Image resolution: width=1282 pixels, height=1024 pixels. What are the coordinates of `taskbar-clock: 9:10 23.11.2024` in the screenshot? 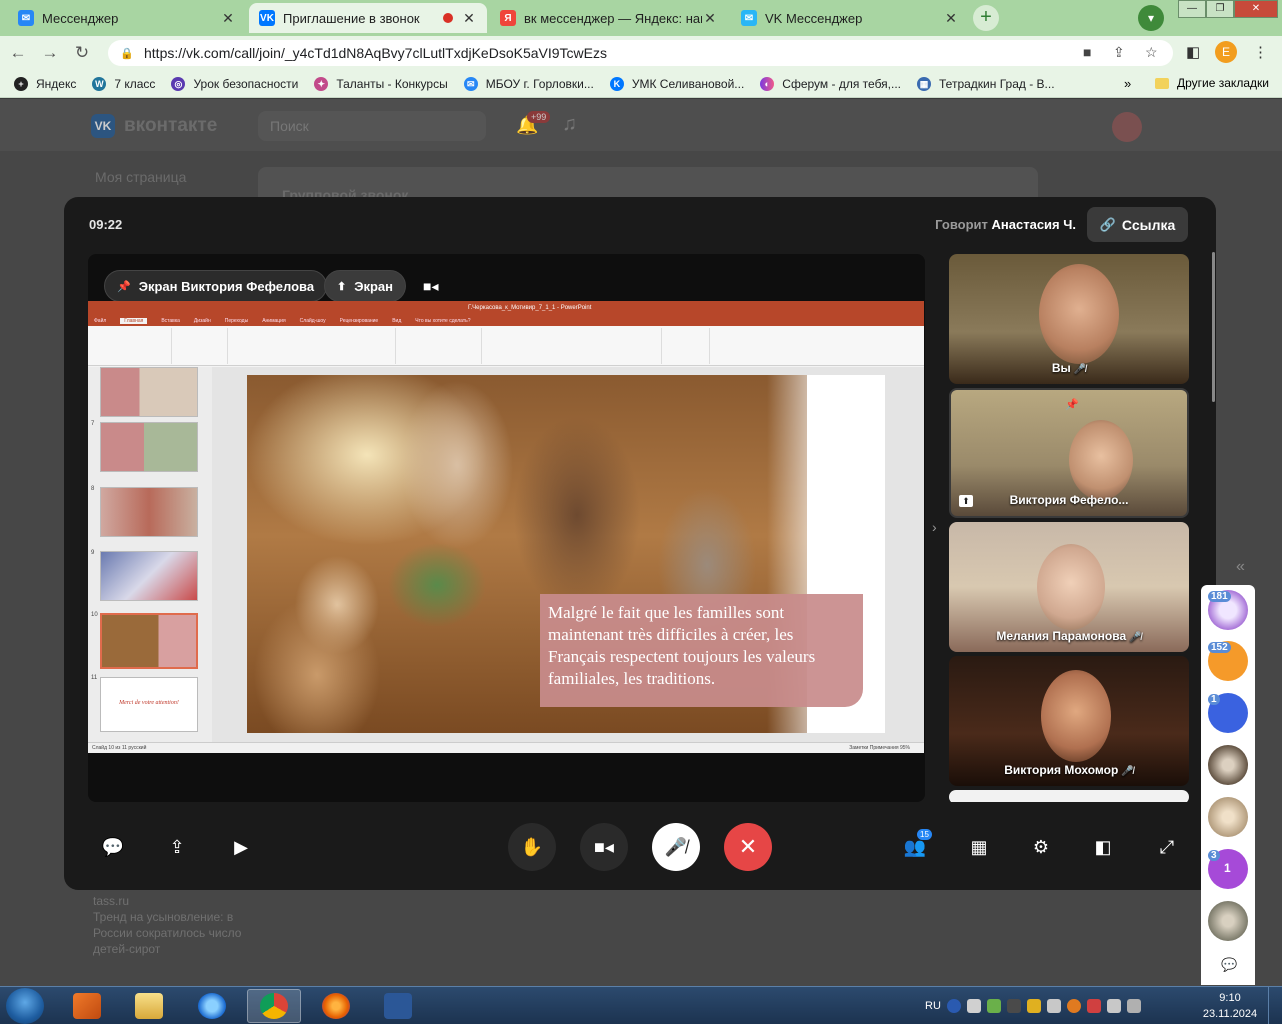 It's located at (1230, 1006).